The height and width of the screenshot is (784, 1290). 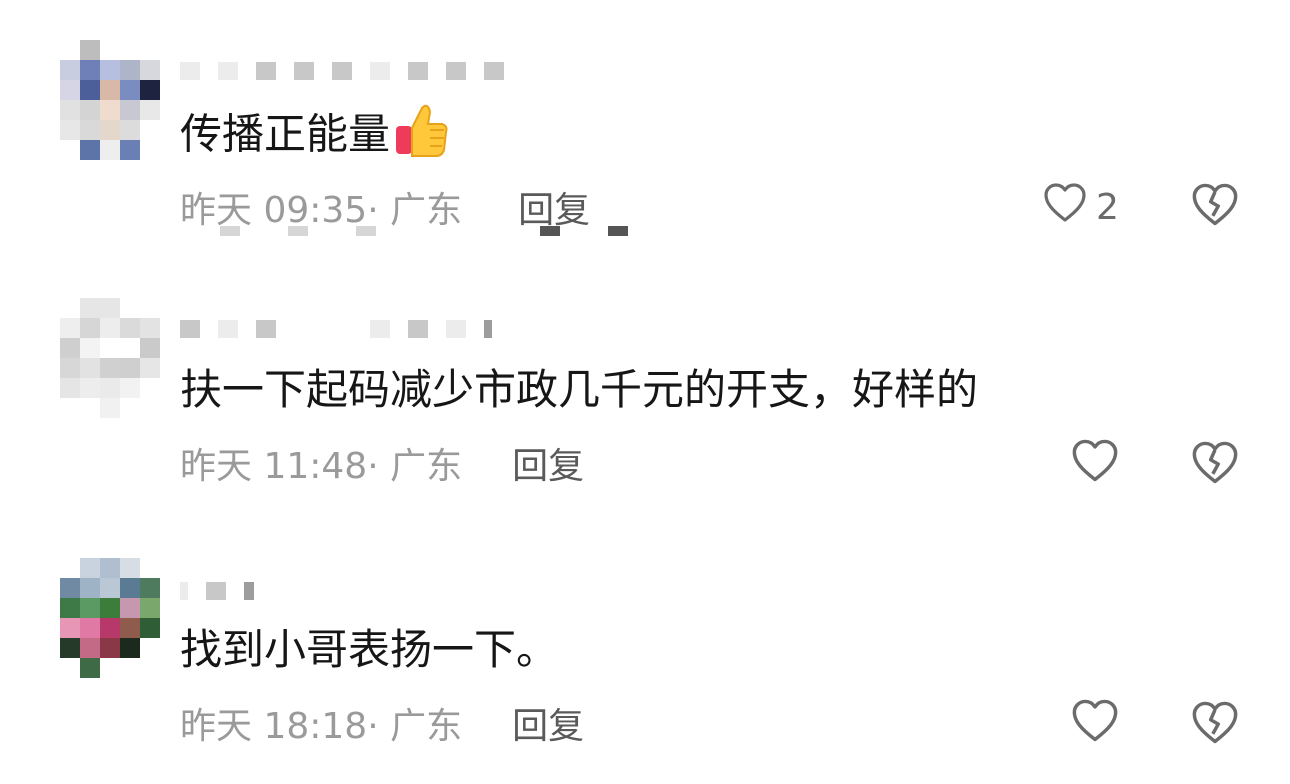 I want to click on comment-time-location: 昨天 18:18· 广东, so click(x=321, y=726).